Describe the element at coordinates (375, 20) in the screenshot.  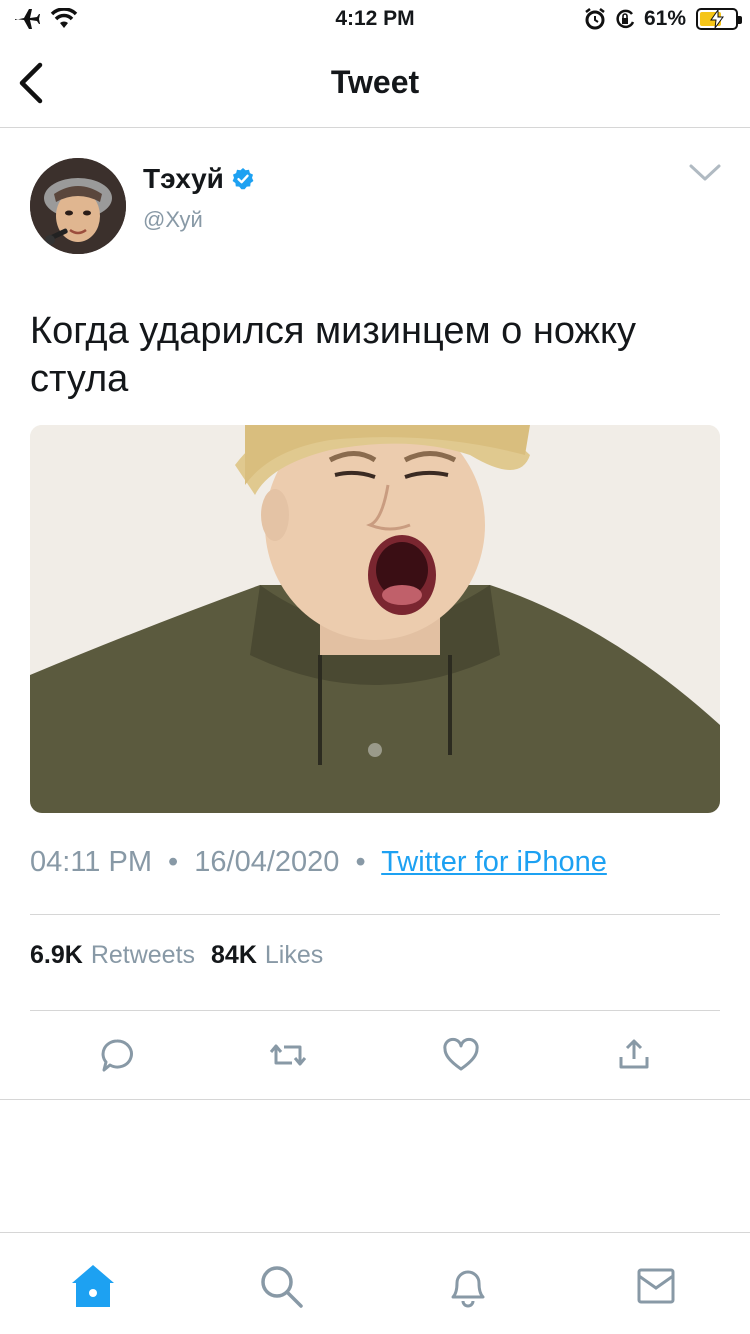
I see `status-bar: 4:12 PM 61%` at that location.